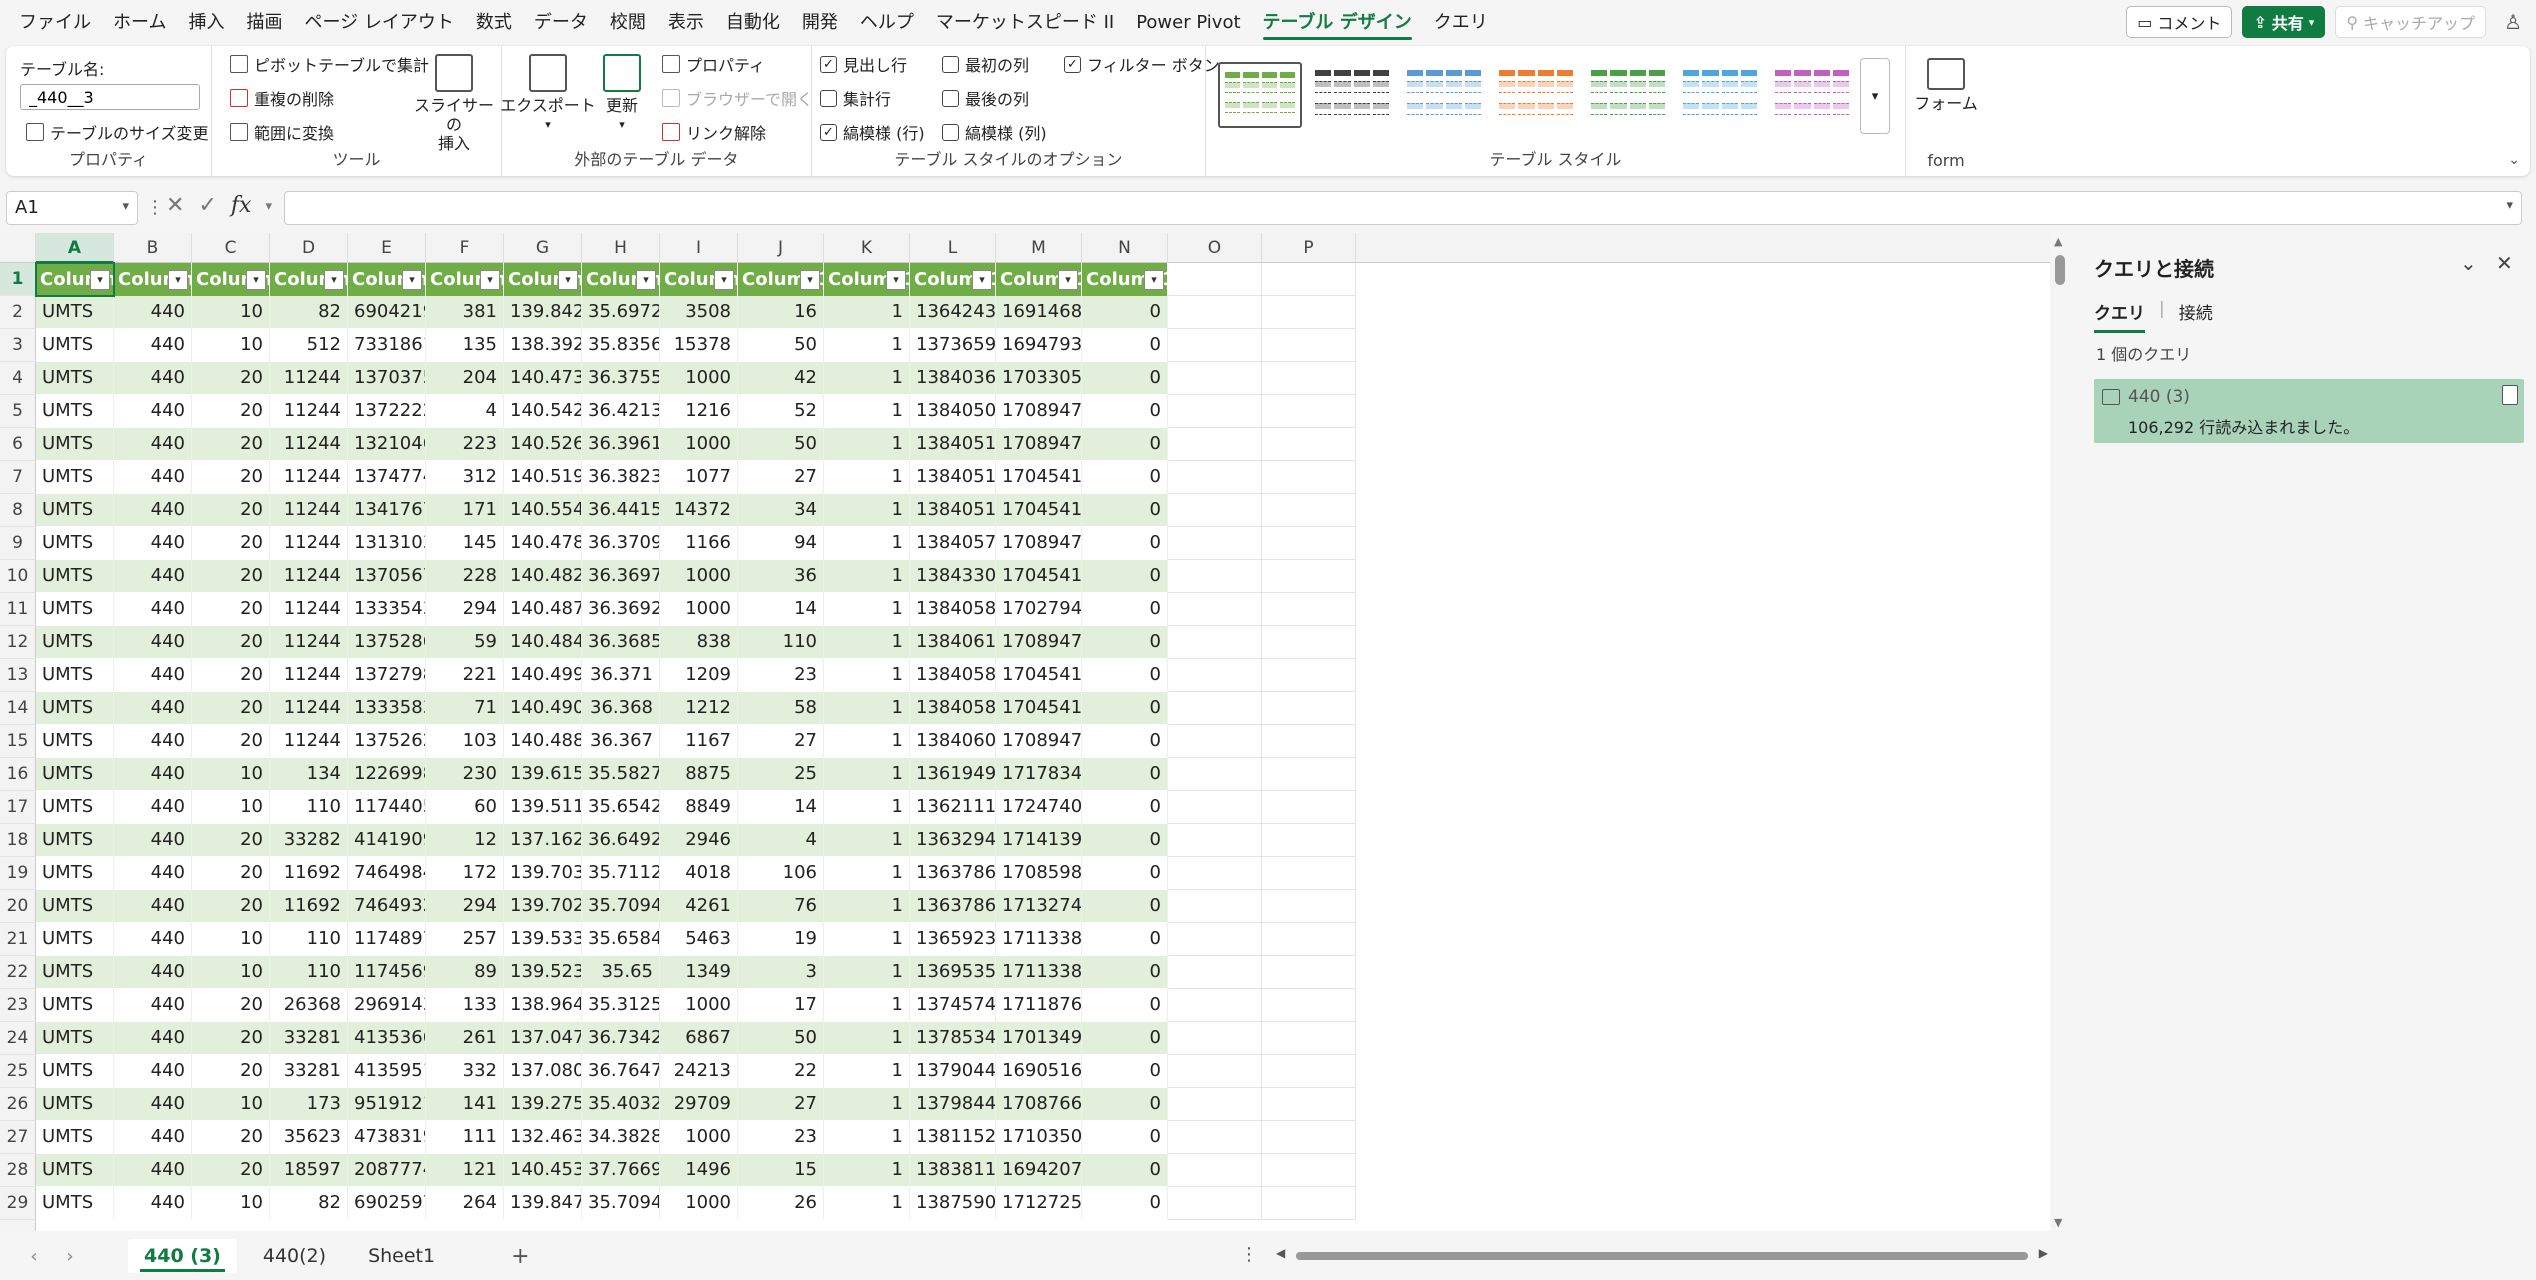 This screenshot has height=1280, width=2536. What do you see at coordinates (18, 378) in the screenshot?
I see `row-header: 4` at bounding box center [18, 378].